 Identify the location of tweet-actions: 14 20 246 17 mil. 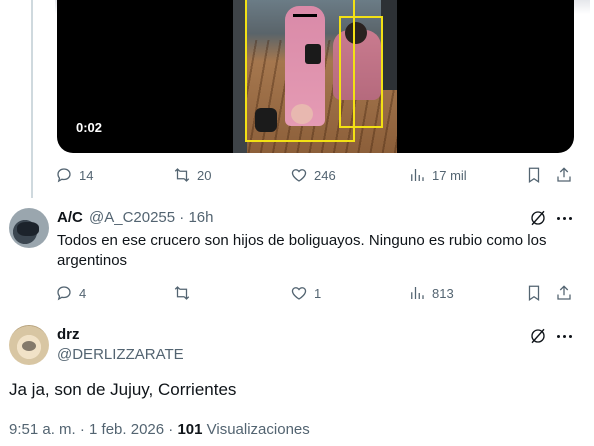
(315, 176).